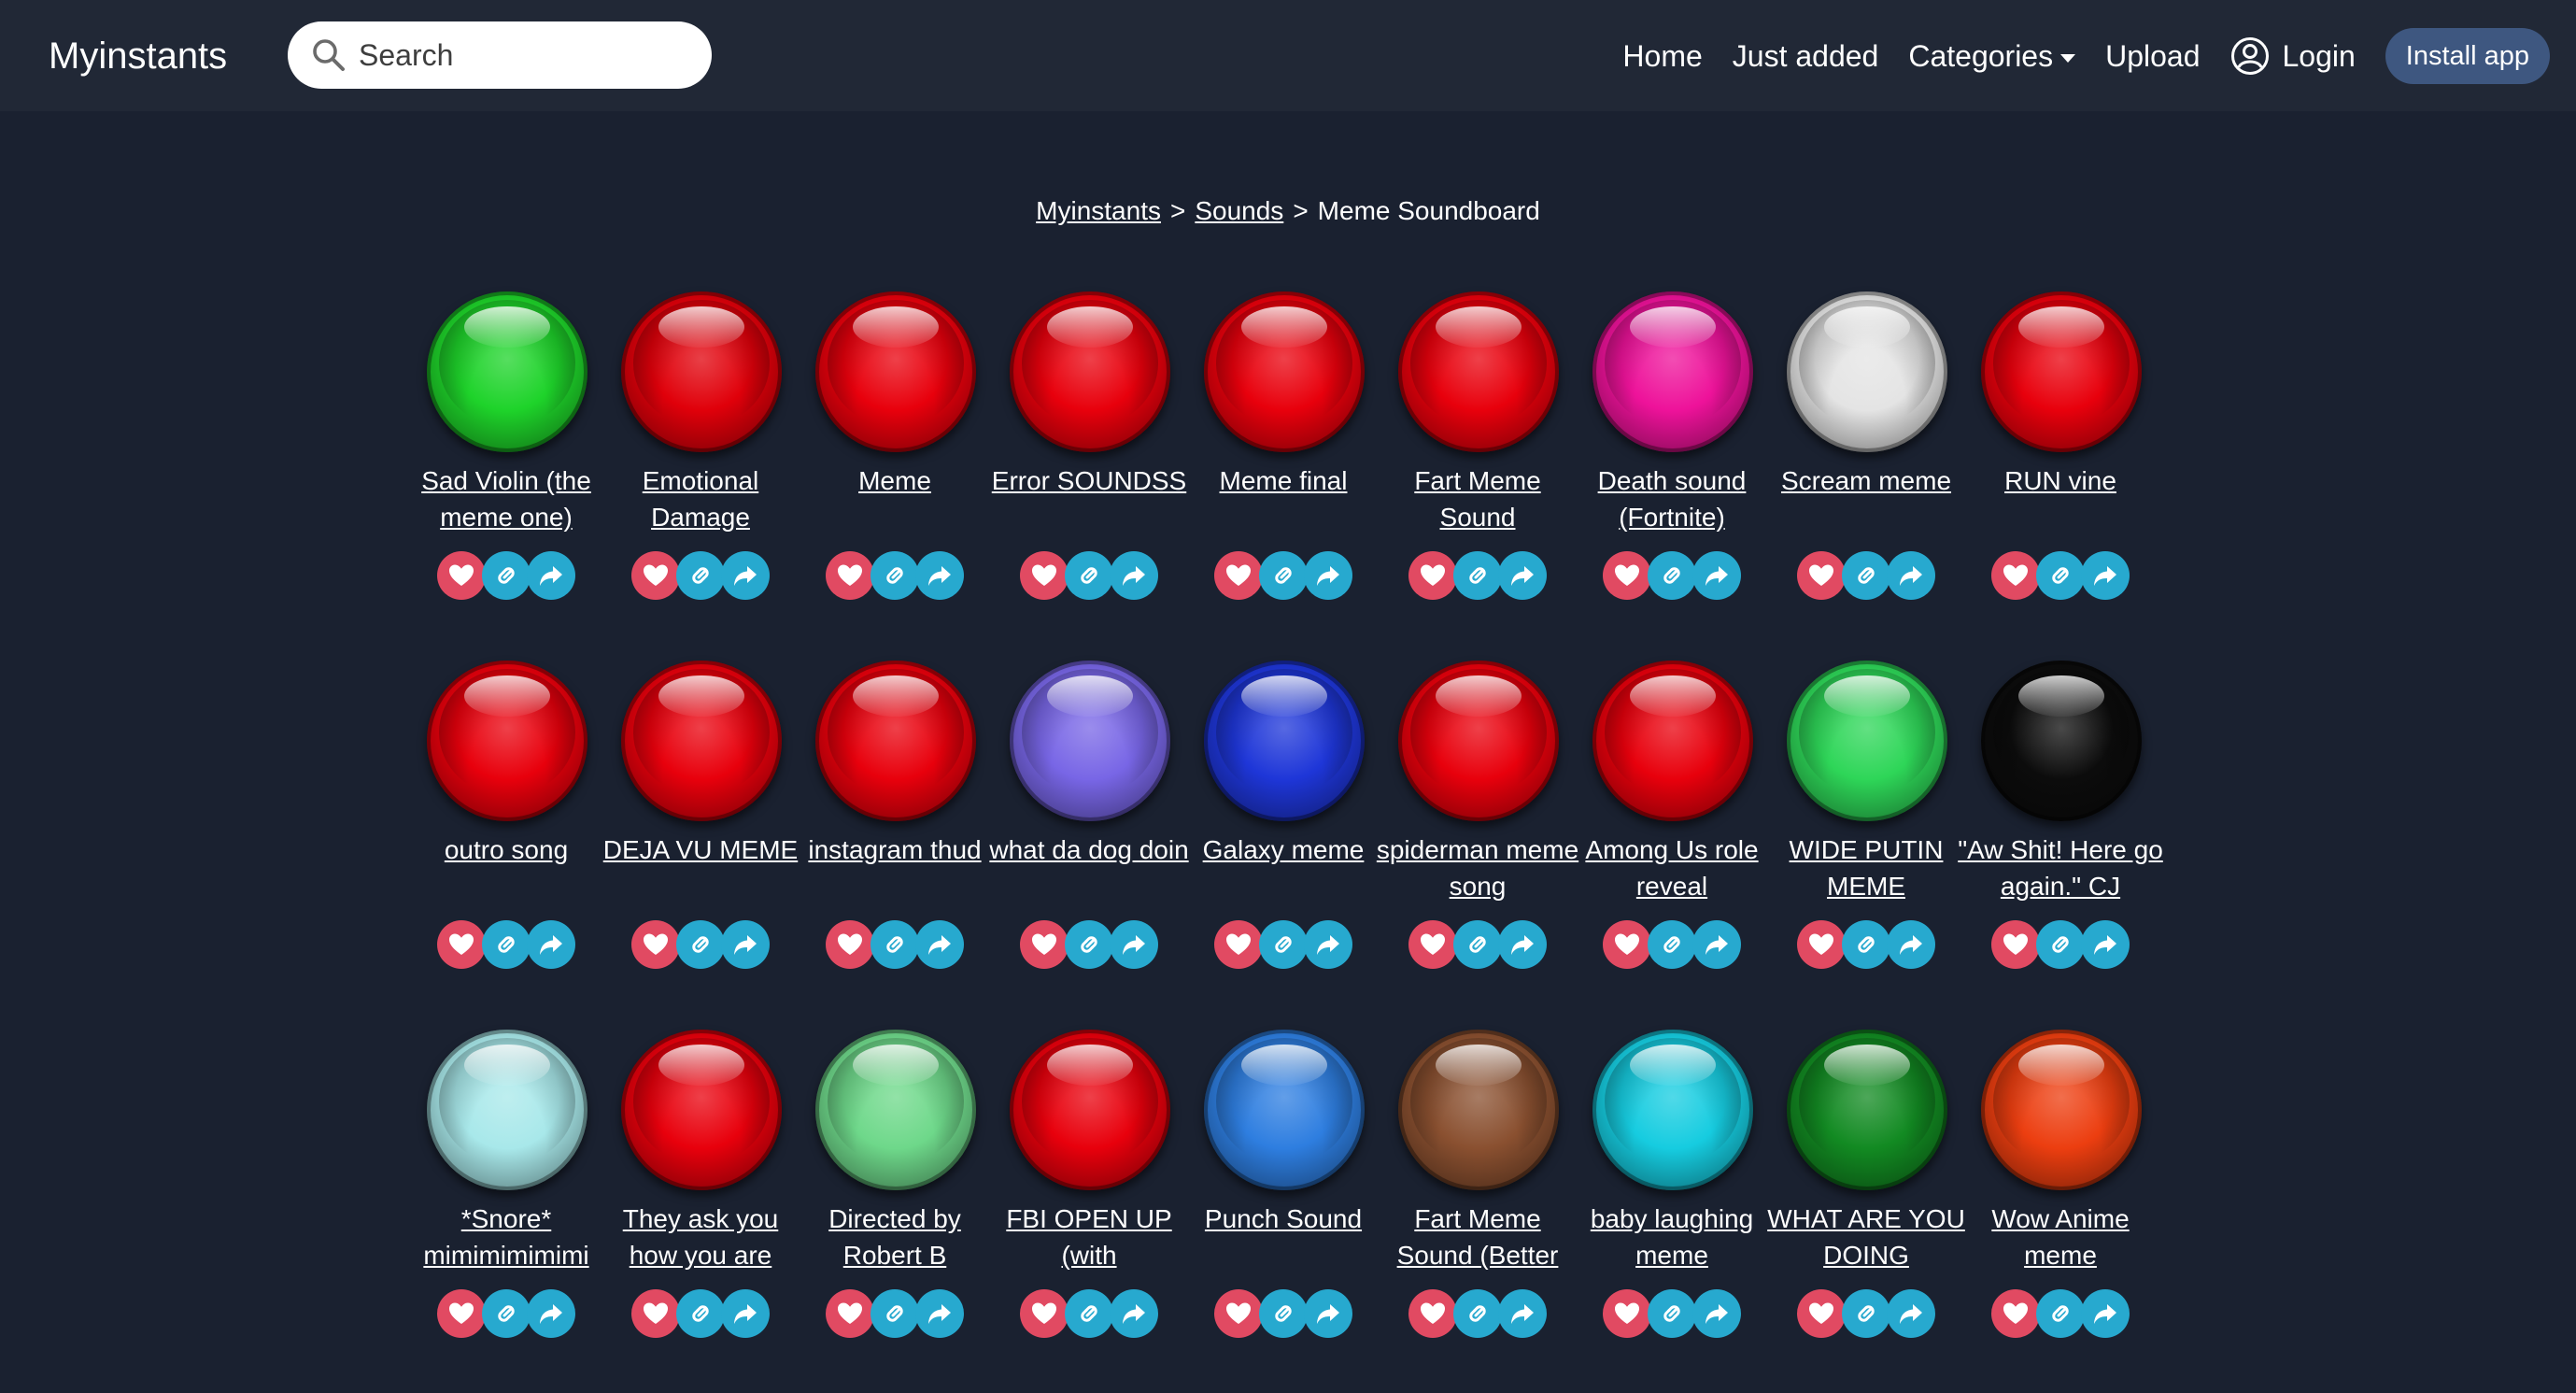 The width and height of the screenshot is (2576, 1393). What do you see at coordinates (1089, 499) in the screenshot?
I see `sound-title-link: Error SOUNDSS` at bounding box center [1089, 499].